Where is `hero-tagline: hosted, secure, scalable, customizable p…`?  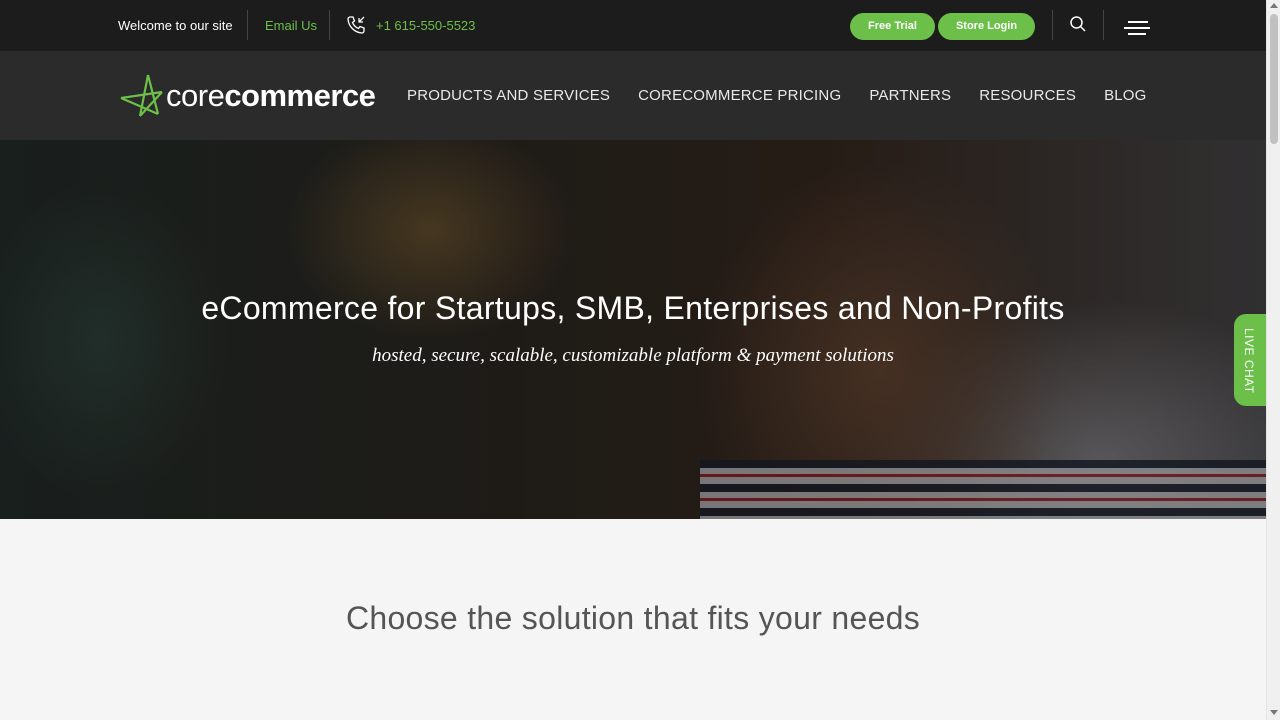
hero-tagline: hosted, secure, scalable, customizable p… is located at coordinates (633, 355).